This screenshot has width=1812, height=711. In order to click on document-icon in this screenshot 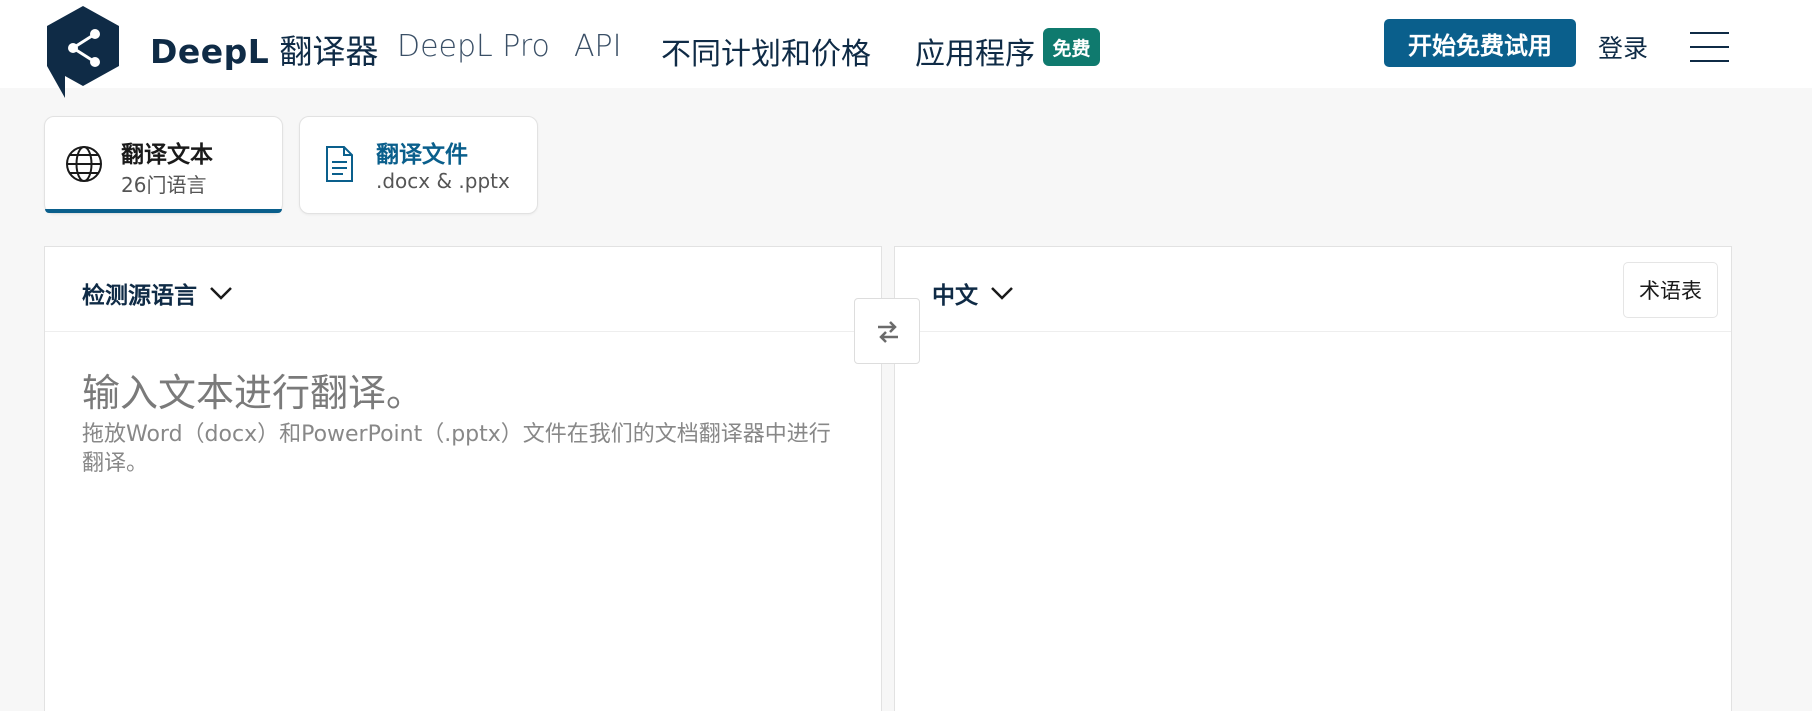, I will do `click(339, 164)`.